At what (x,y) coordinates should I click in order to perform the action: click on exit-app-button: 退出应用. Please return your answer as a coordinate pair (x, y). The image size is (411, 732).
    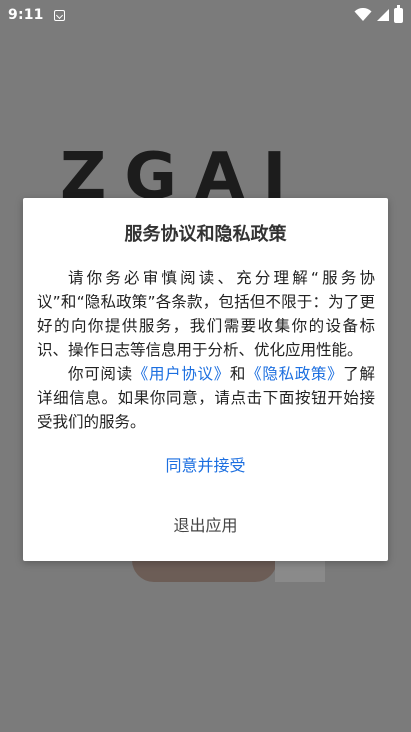
    Looking at the image, I should click on (205, 525).